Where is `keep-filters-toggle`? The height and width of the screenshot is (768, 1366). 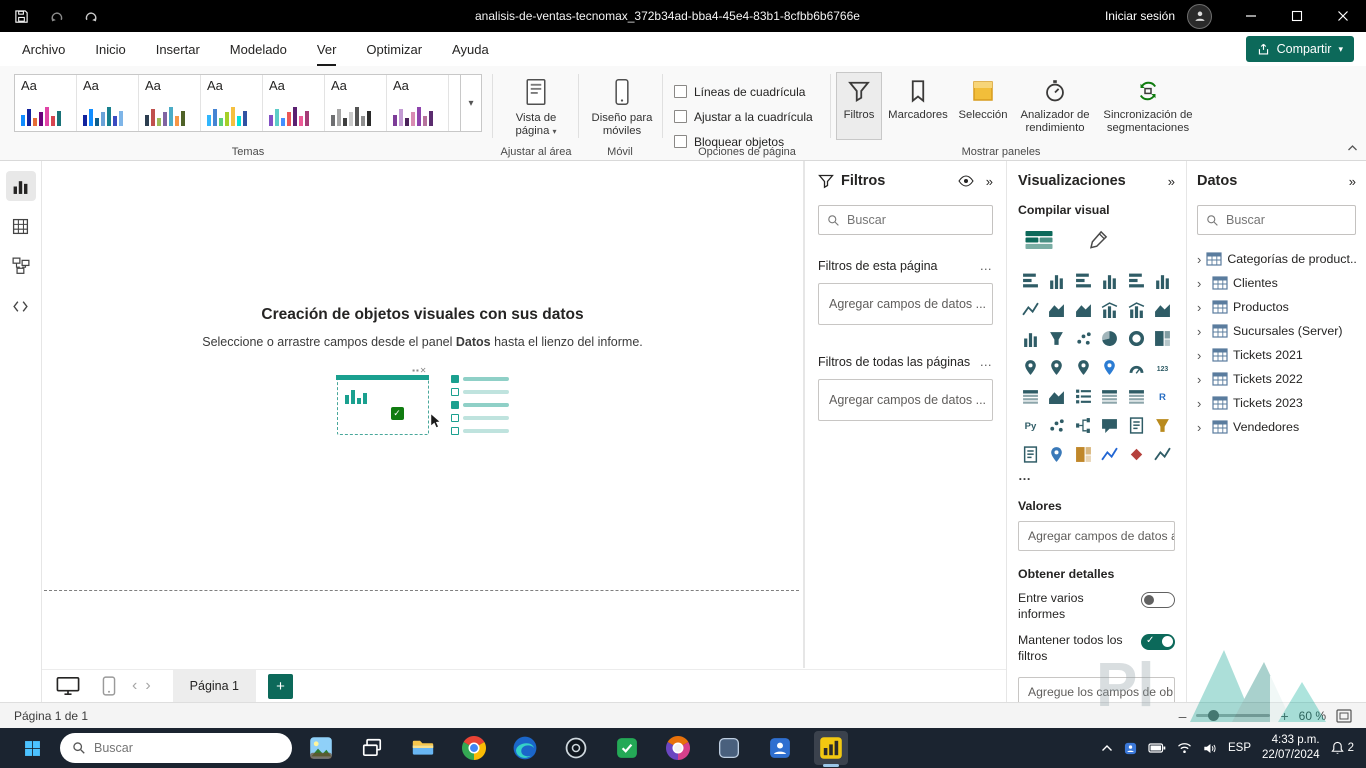 keep-filters-toggle is located at coordinates (1158, 641).